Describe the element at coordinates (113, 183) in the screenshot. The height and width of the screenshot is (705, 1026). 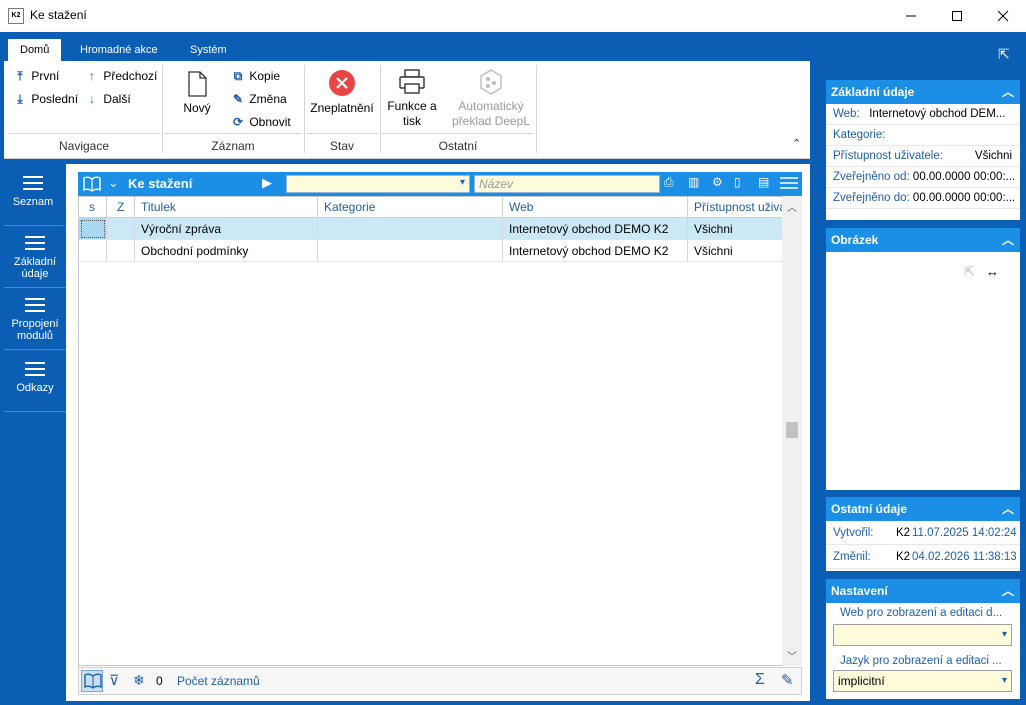
I see `chevron-down-icon: ⌄` at that location.